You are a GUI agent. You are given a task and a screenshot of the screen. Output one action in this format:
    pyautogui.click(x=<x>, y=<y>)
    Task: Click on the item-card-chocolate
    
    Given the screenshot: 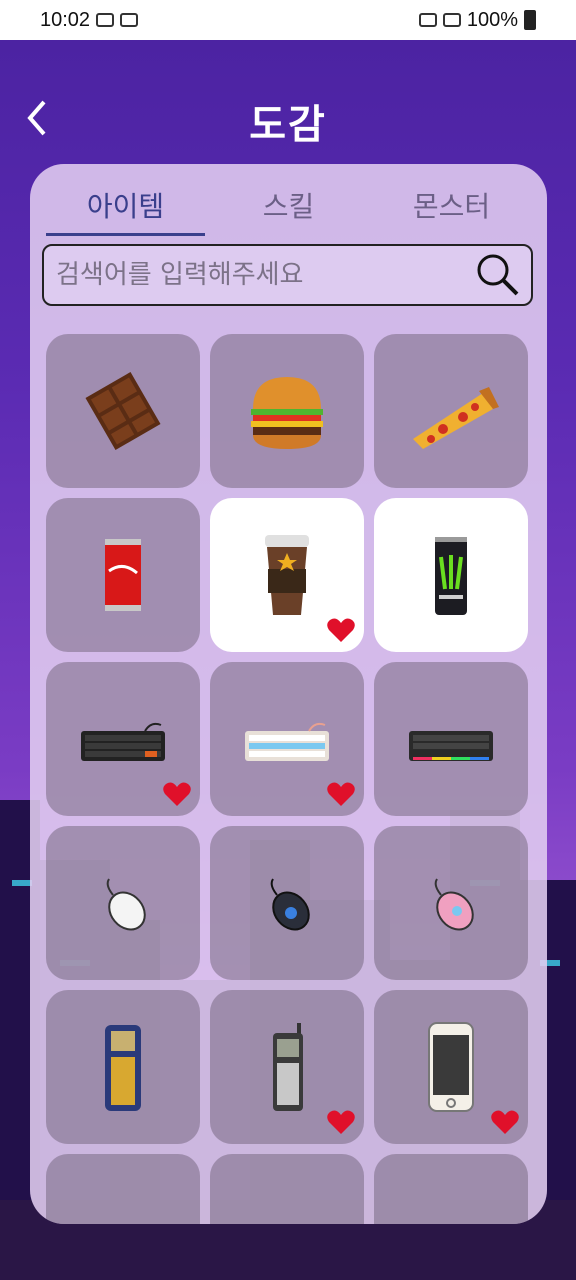 What is the action you would take?
    pyautogui.click(x=123, y=411)
    